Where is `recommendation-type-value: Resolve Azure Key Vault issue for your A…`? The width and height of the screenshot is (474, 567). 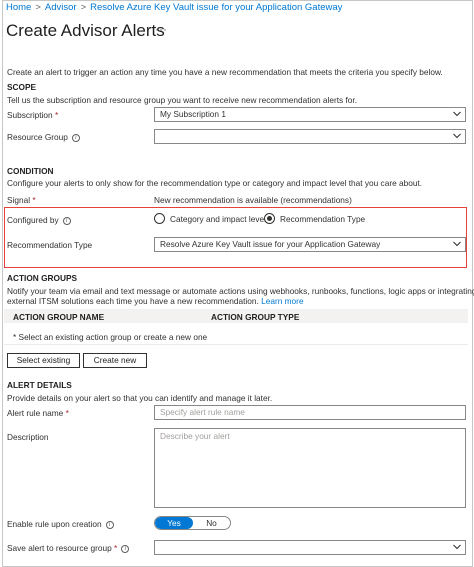
recommendation-type-value: Resolve Azure Key Vault issue for your A… is located at coordinates (270, 244).